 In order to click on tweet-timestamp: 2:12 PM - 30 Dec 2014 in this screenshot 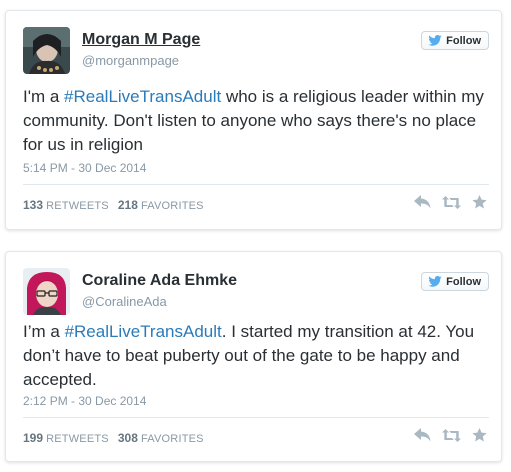, I will do `click(84, 401)`.